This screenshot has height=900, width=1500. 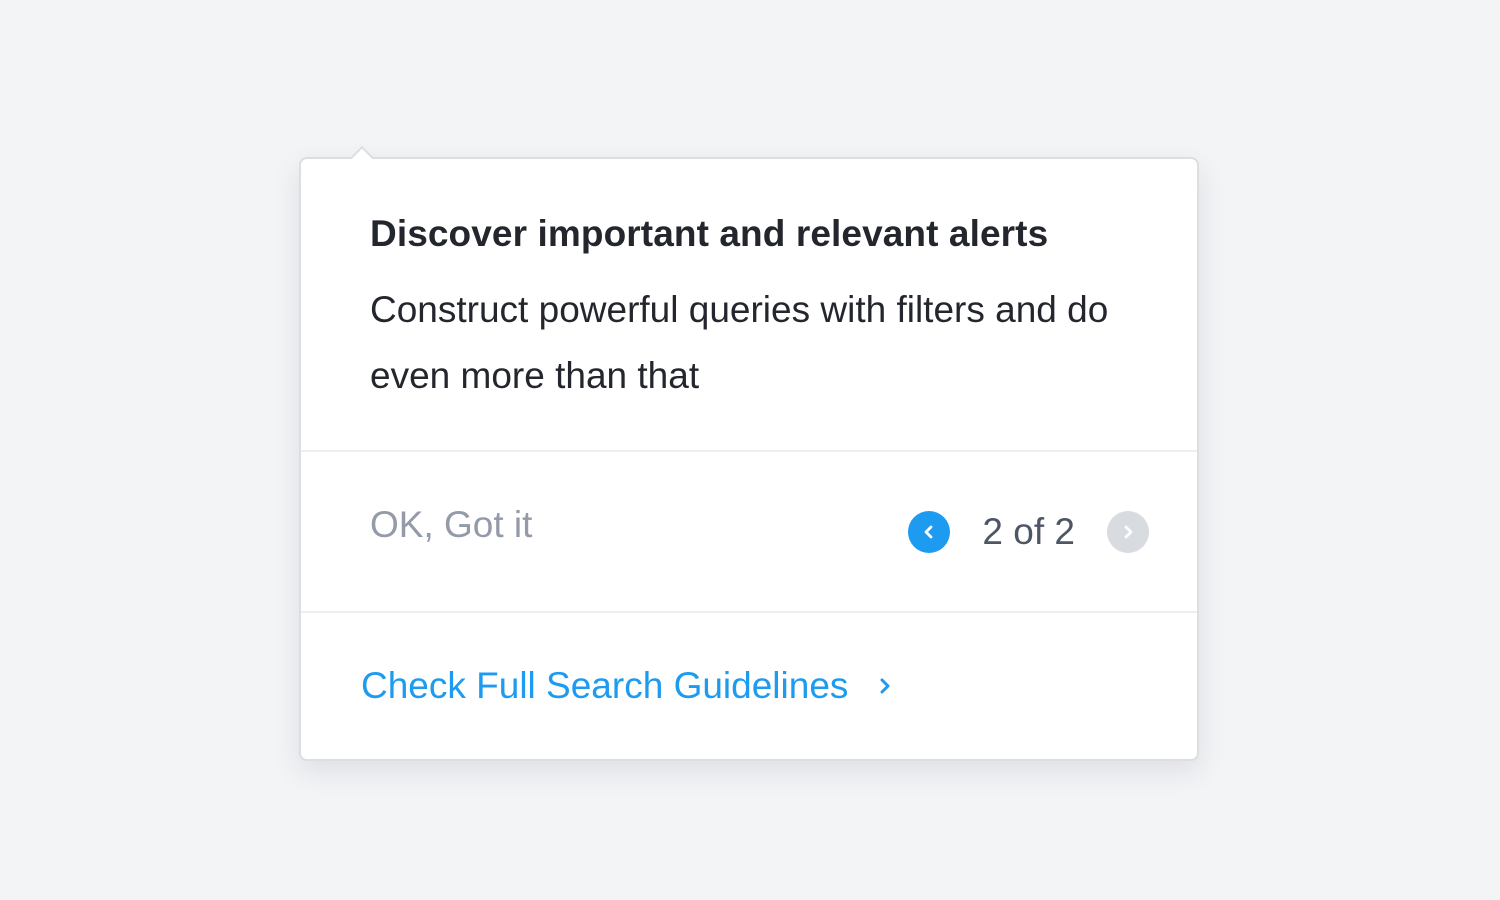 I want to click on search-guidelines-link: Check Full Search Guidelines, so click(x=626, y=686).